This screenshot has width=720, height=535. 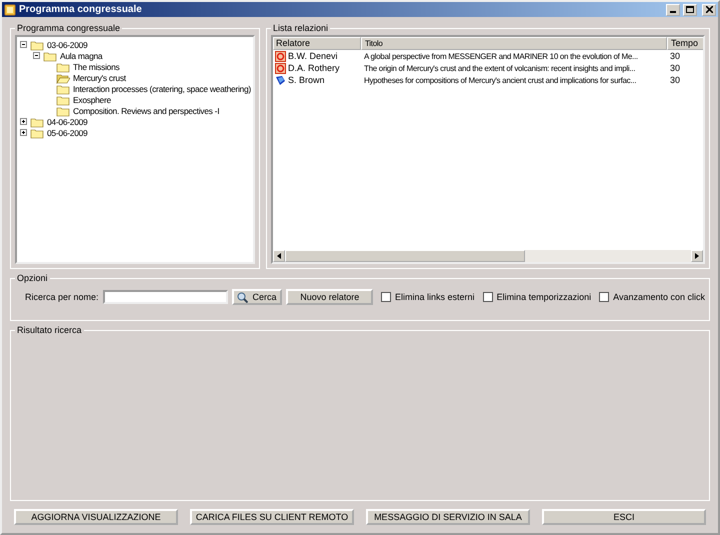 I want to click on computer-icon, so click(x=280, y=80).